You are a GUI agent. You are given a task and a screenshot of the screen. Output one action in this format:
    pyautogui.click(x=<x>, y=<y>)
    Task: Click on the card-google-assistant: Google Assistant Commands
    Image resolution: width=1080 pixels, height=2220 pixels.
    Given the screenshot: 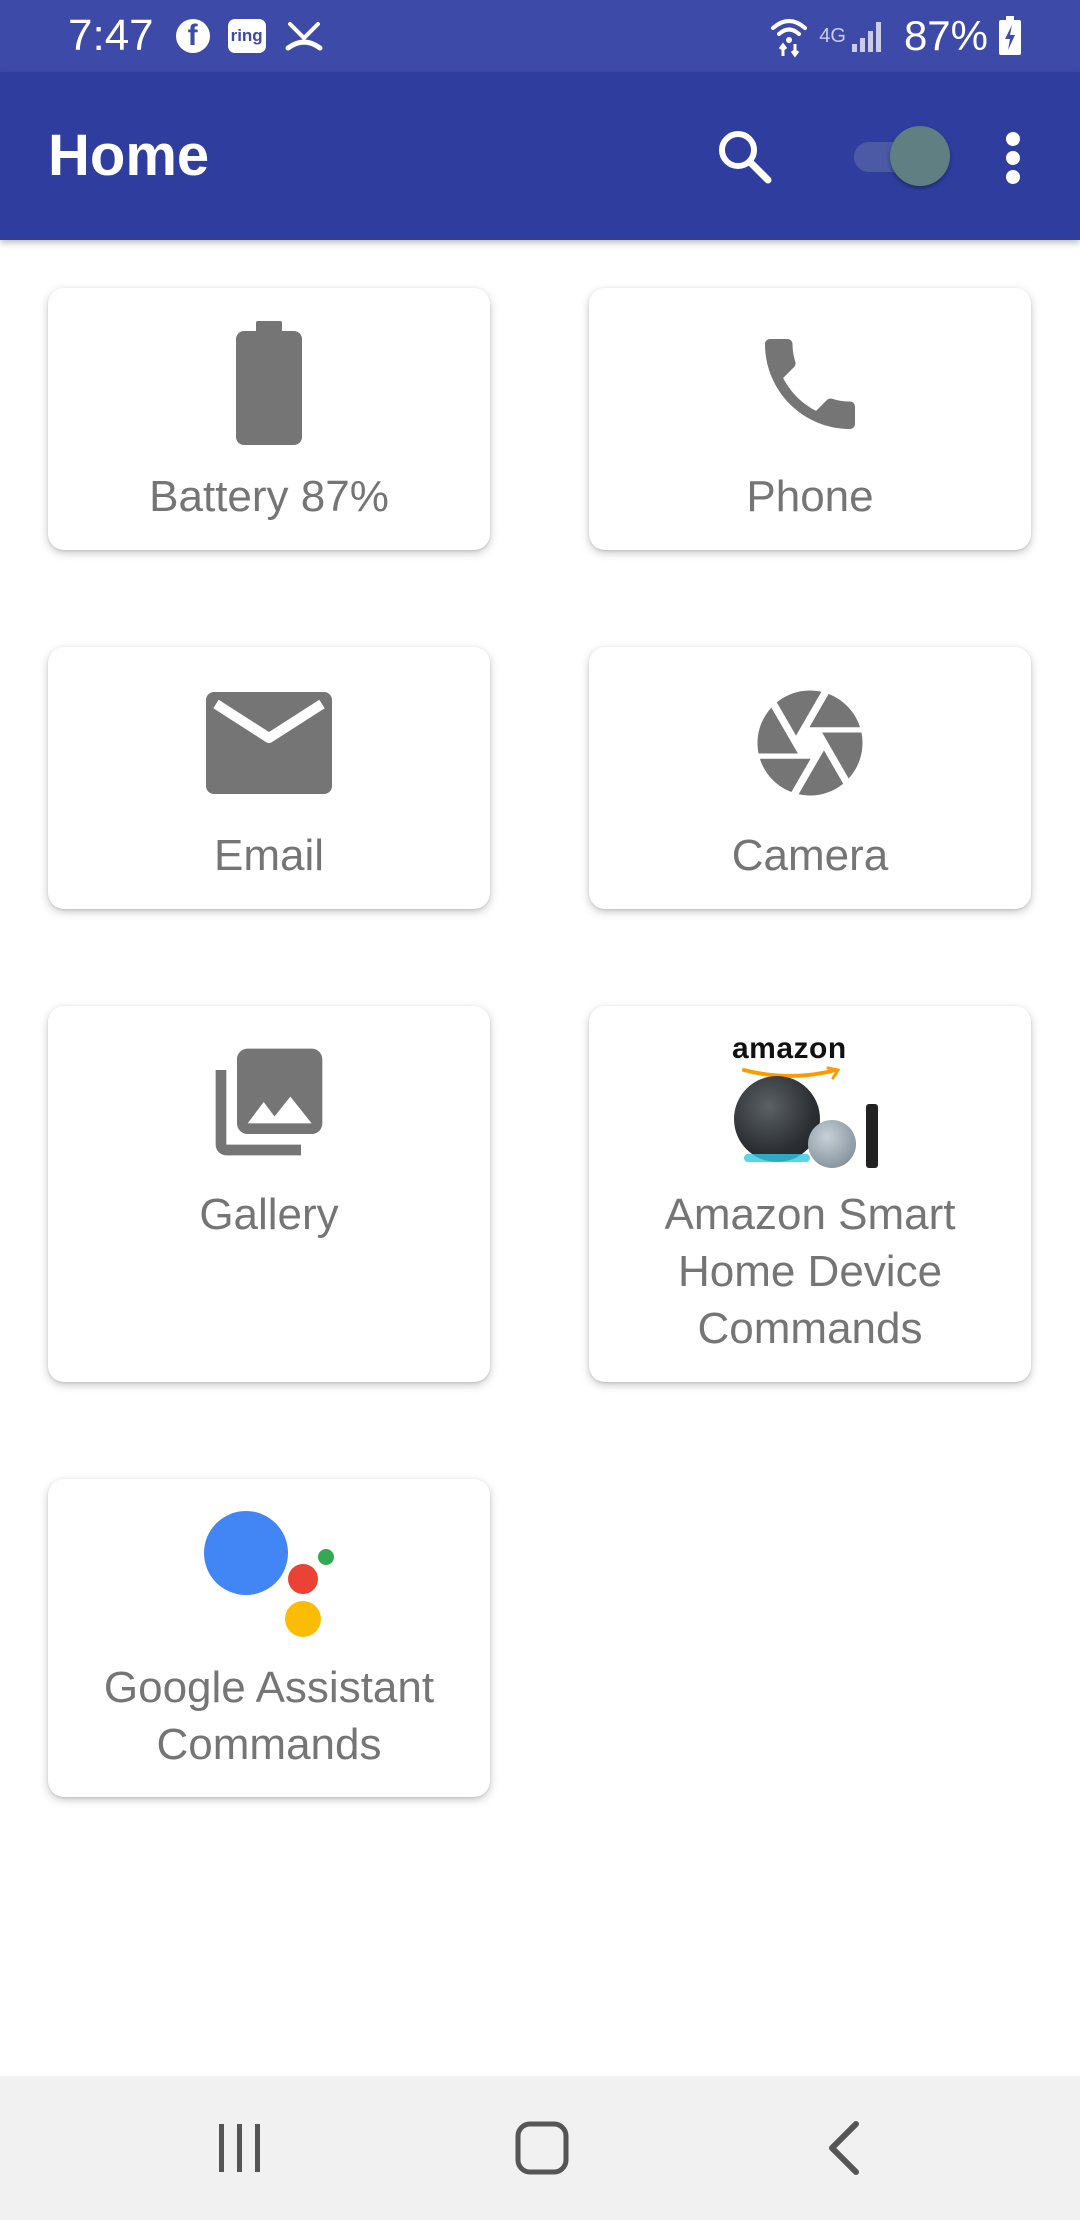 What is the action you would take?
    pyautogui.click(x=269, y=1638)
    